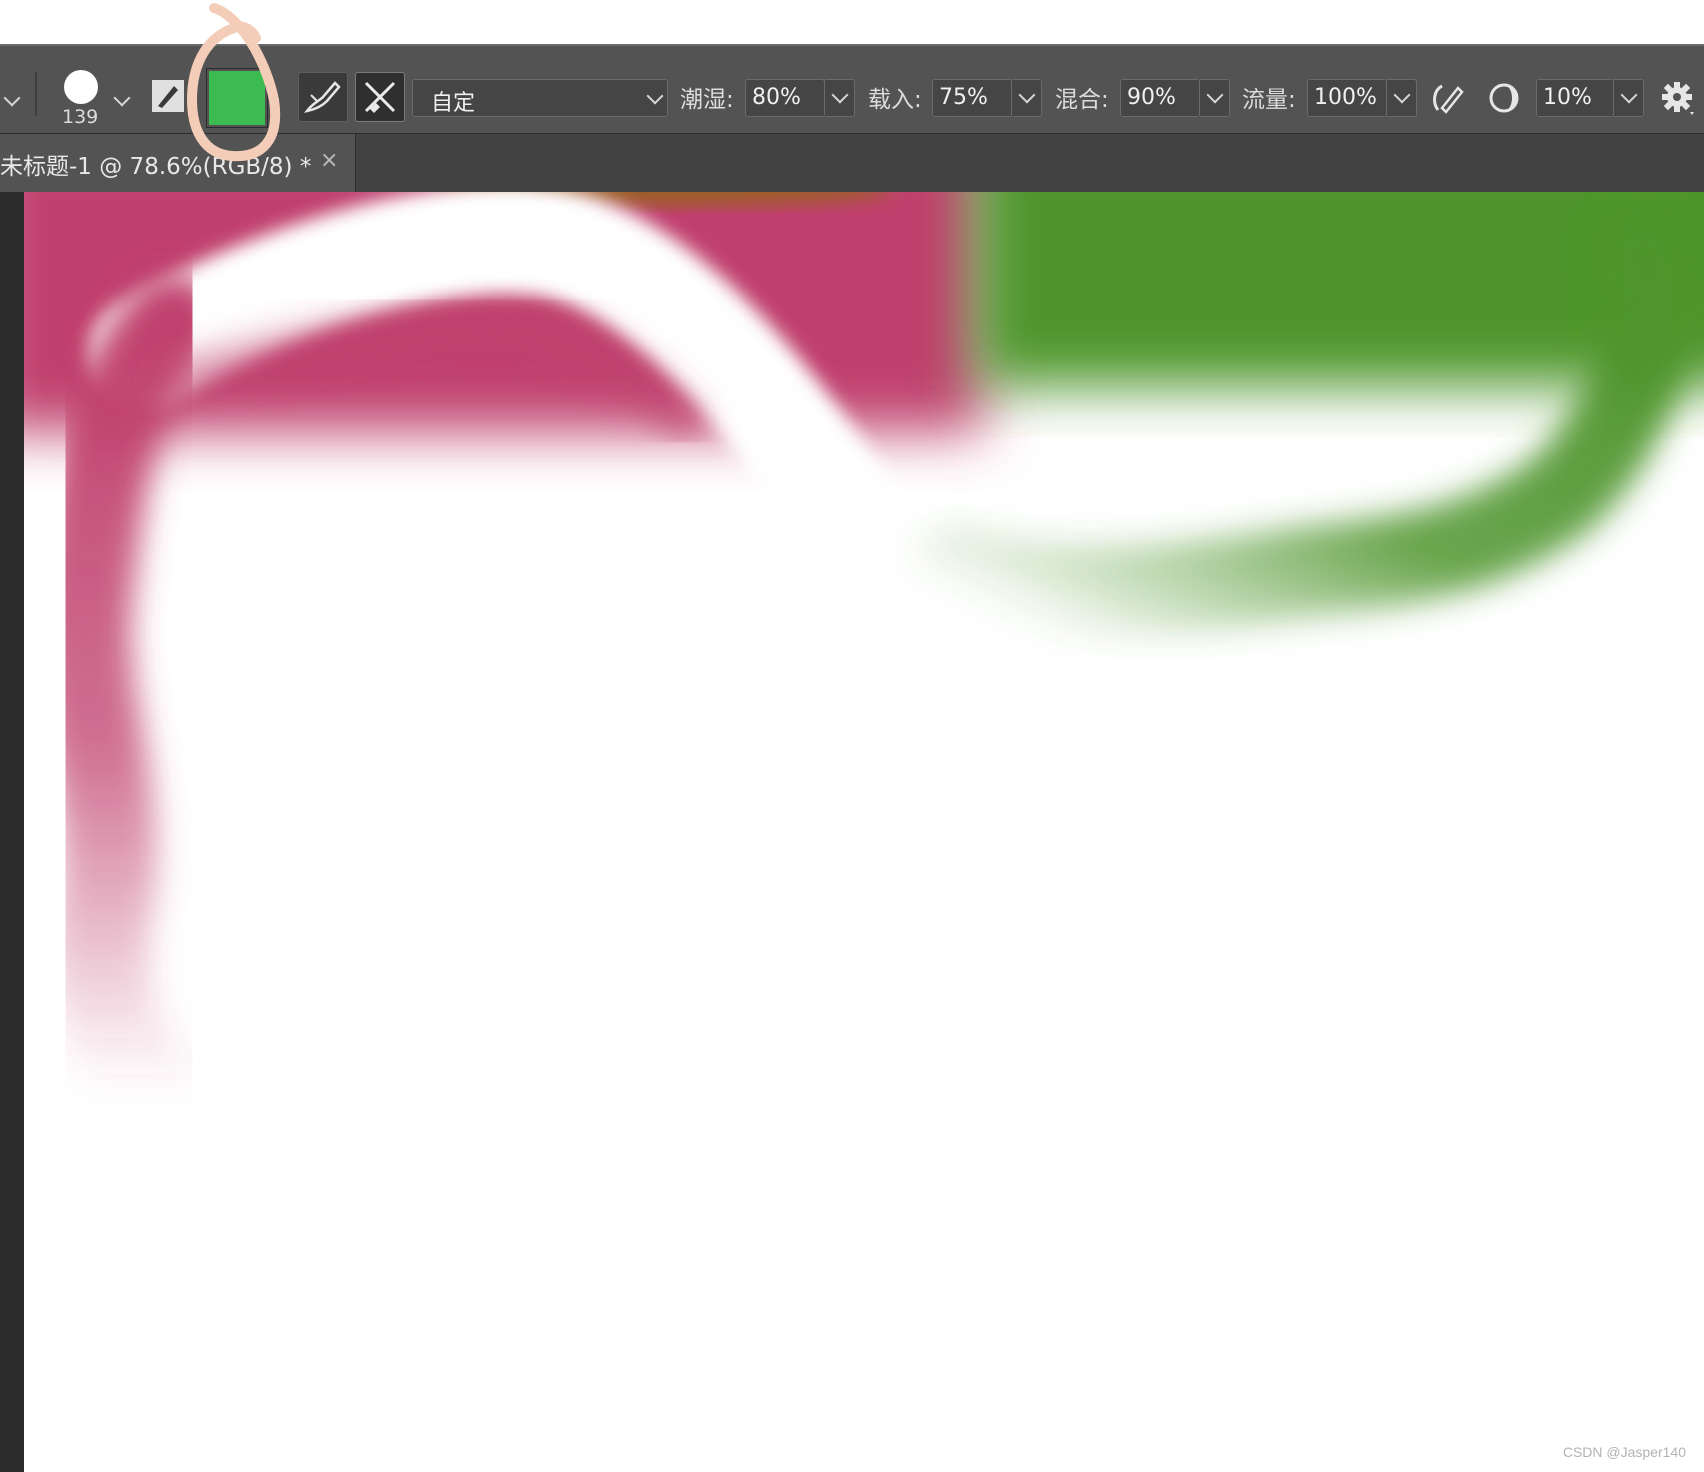 Image resolution: width=1704 pixels, height=1472 pixels. I want to click on smoothing-field: 10%, so click(1575, 98).